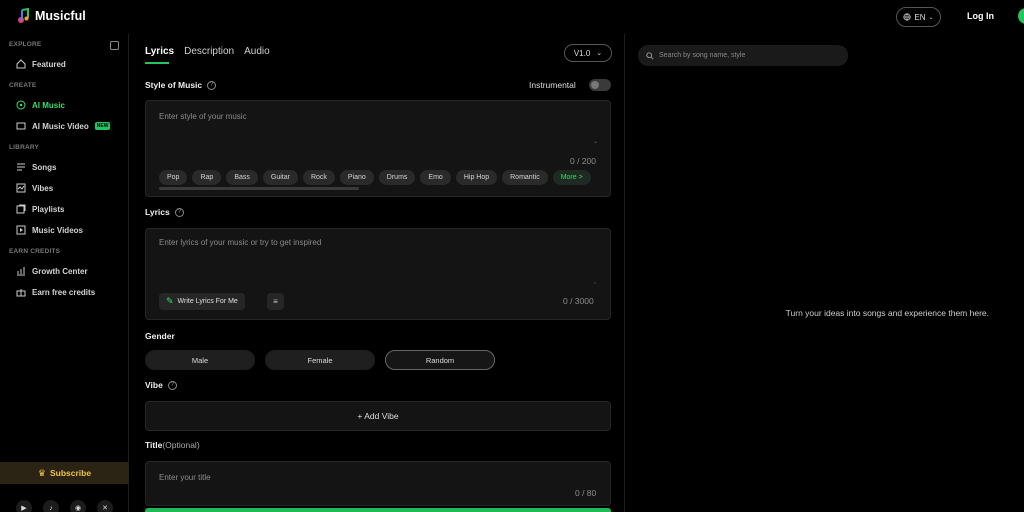  What do you see at coordinates (21, 167) in the screenshot?
I see `list-icon` at bounding box center [21, 167].